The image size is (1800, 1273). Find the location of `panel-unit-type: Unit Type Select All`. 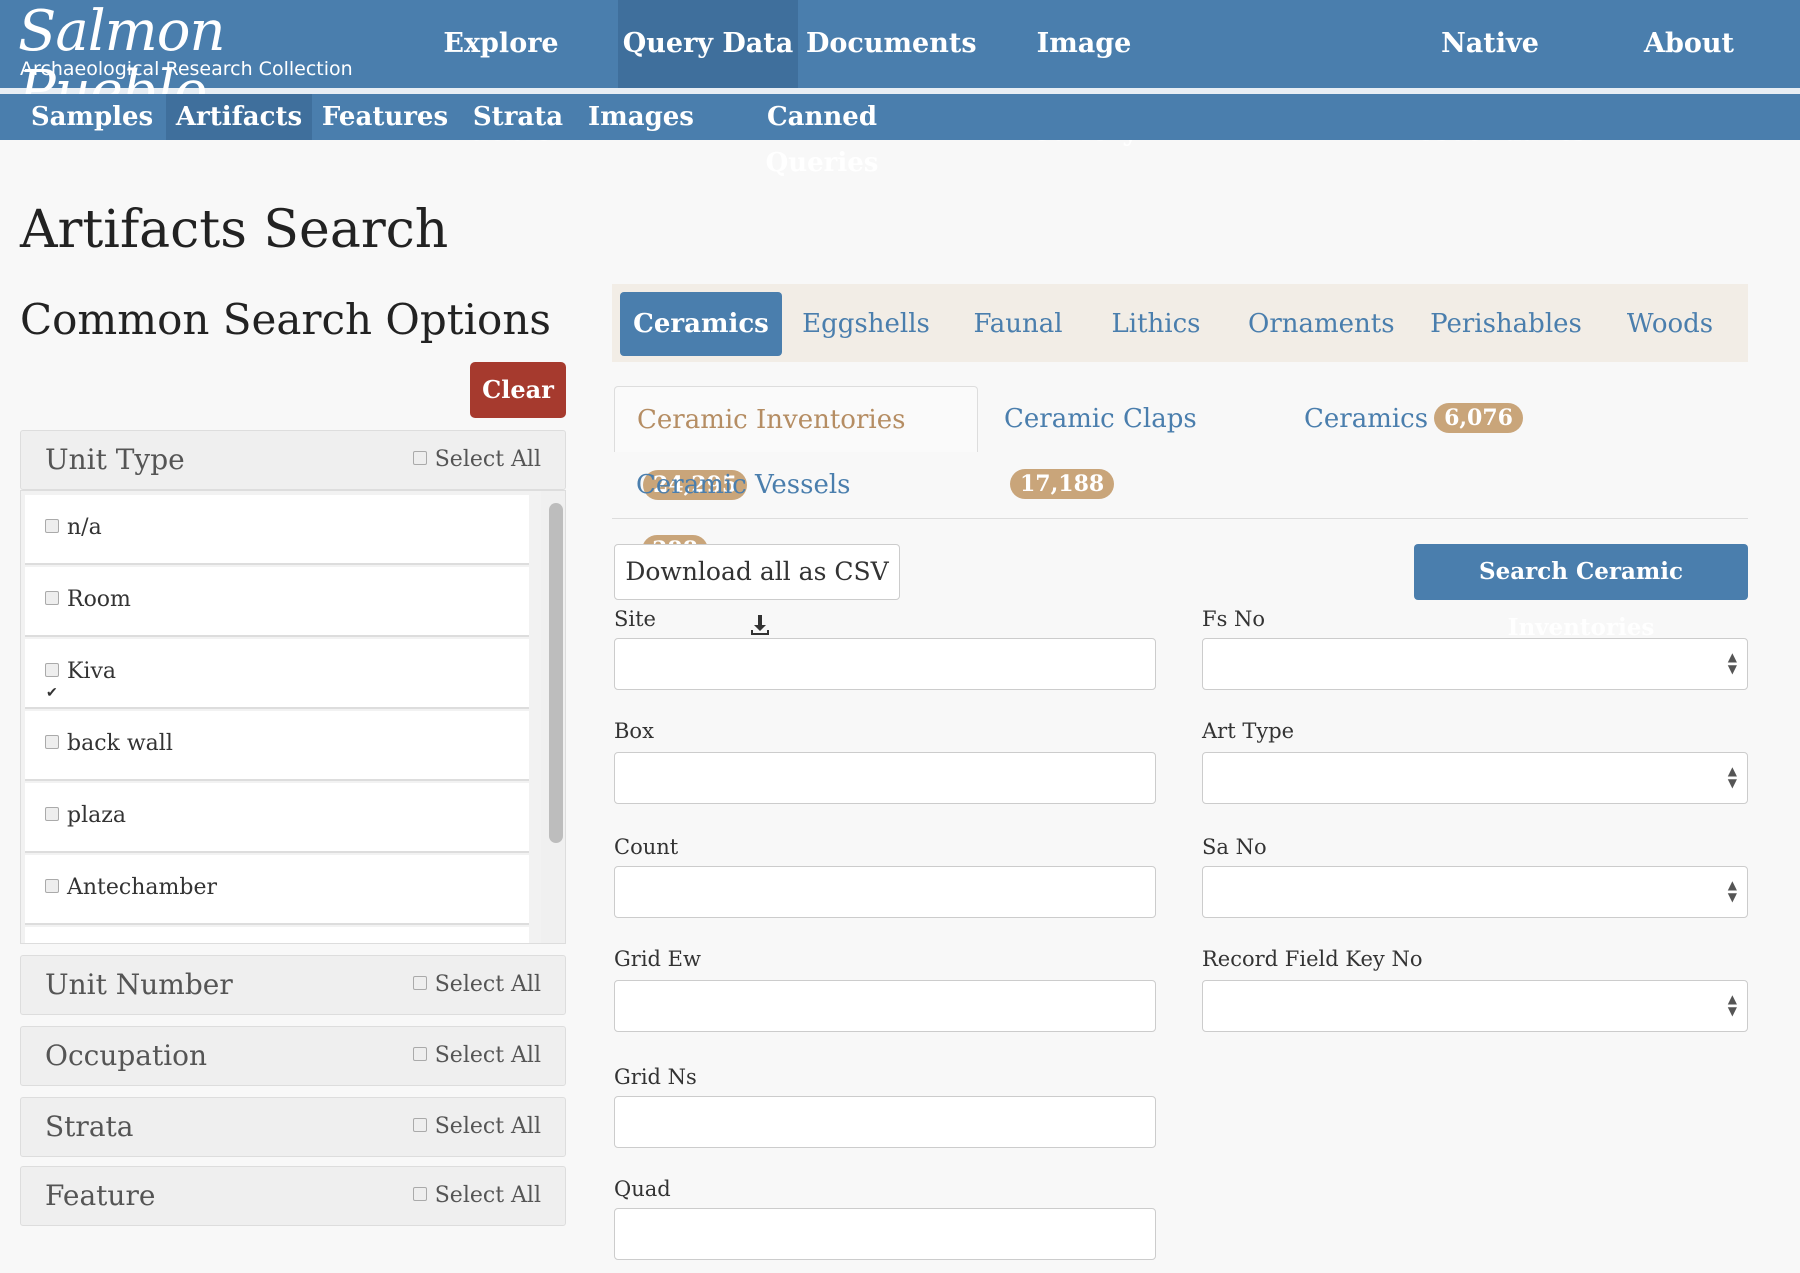

panel-unit-type: Unit Type Select All is located at coordinates (293, 460).